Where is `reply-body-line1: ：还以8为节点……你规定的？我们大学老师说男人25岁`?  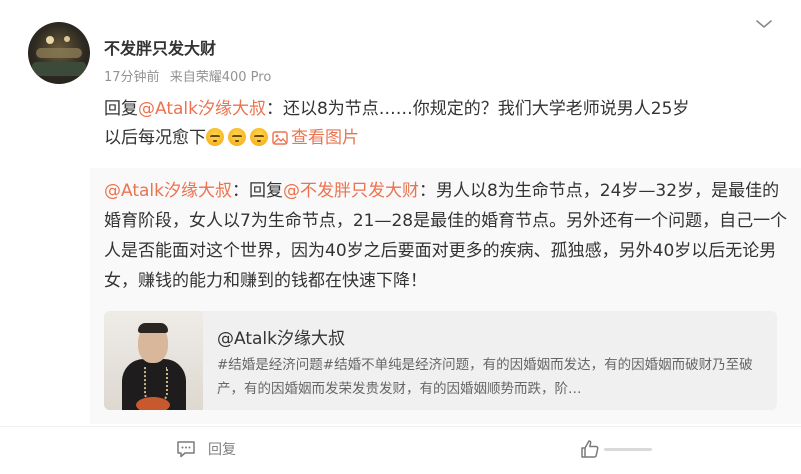
reply-body-line1: ：还以8为节点……你规定的？我们大学老师说男人25岁 is located at coordinates (477, 109).